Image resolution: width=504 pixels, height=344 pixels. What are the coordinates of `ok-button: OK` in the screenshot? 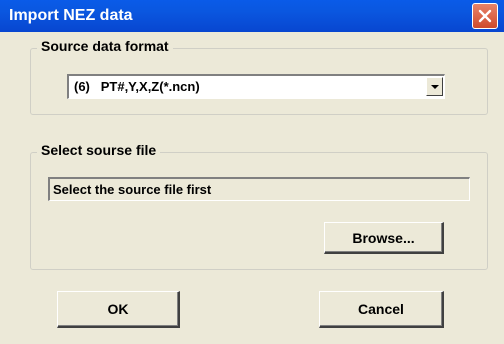 It's located at (118, 309).